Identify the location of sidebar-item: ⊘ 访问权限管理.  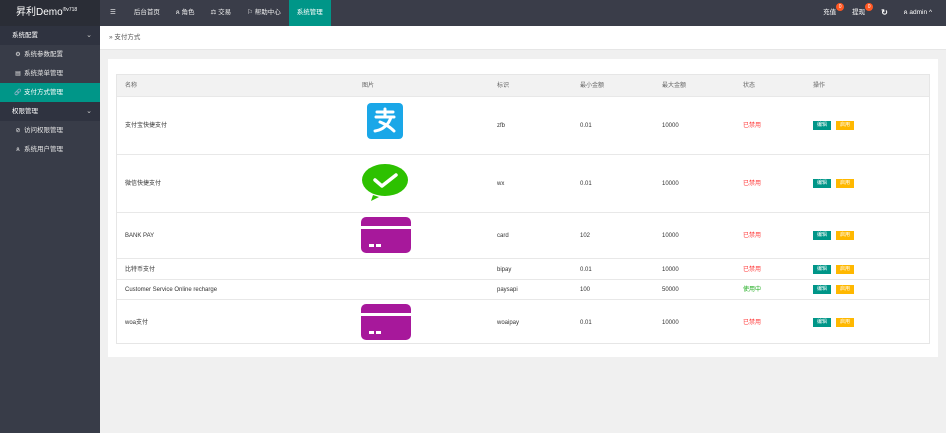
(50, 130).